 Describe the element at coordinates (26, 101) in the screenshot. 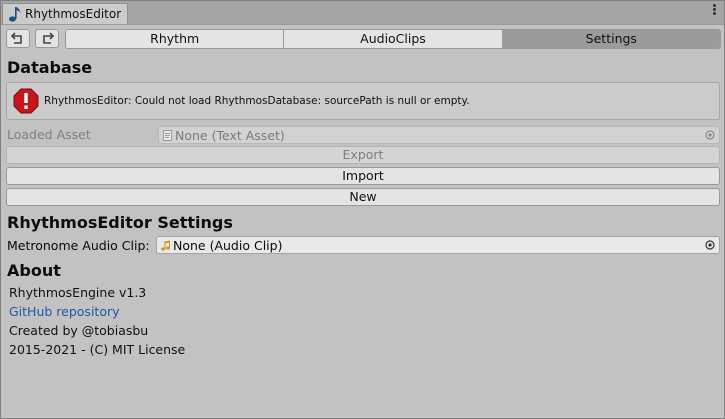

I see `error-stop-icon` at that location.